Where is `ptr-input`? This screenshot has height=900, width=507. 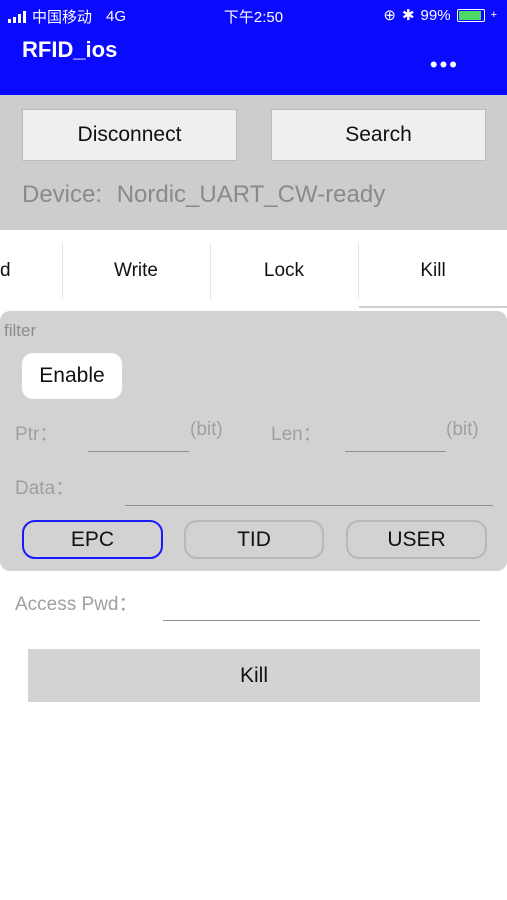 ptr-input is located at coordinates (138, 451).